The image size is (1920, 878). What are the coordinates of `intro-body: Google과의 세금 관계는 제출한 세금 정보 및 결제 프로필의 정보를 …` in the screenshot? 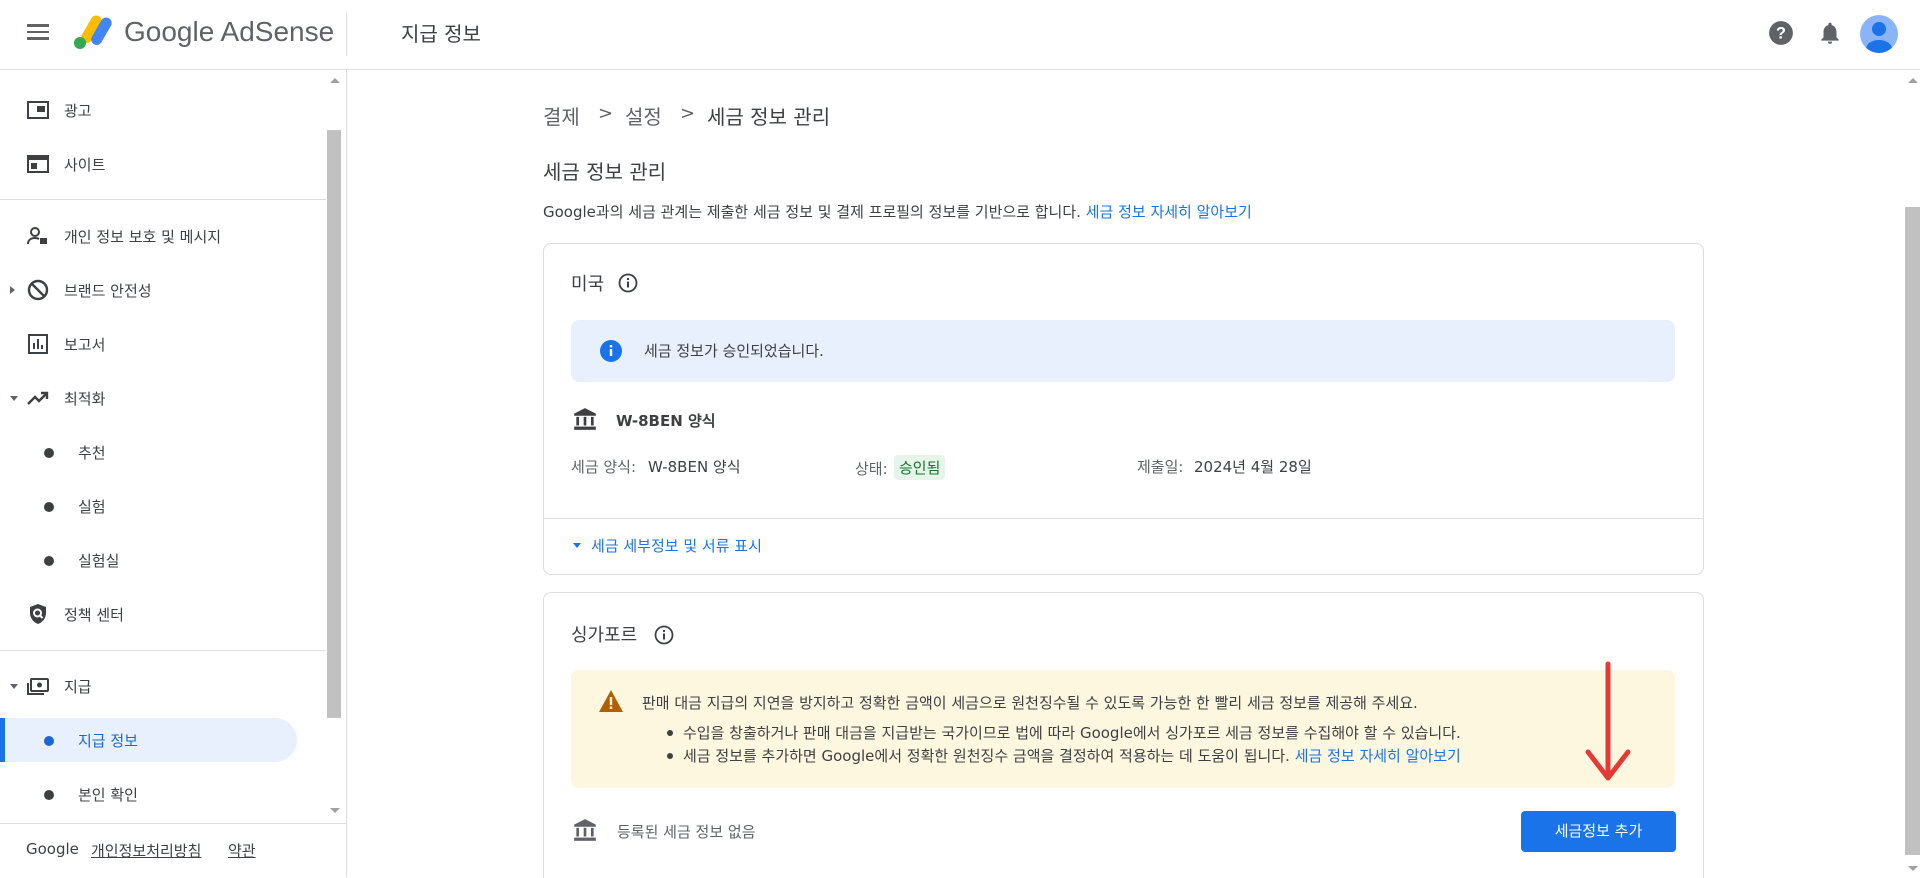 It's located at (812, 212).